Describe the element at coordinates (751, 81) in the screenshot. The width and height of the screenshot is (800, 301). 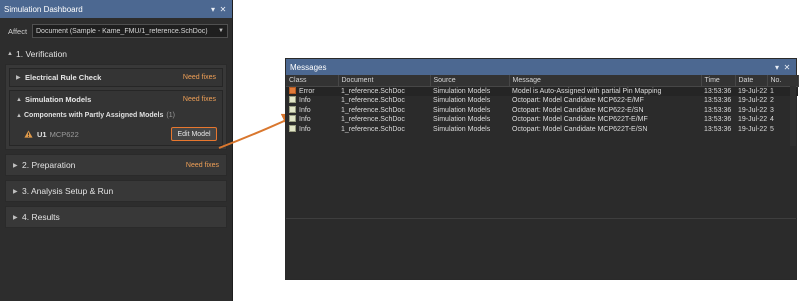
I see `col-date: Date` at that location.